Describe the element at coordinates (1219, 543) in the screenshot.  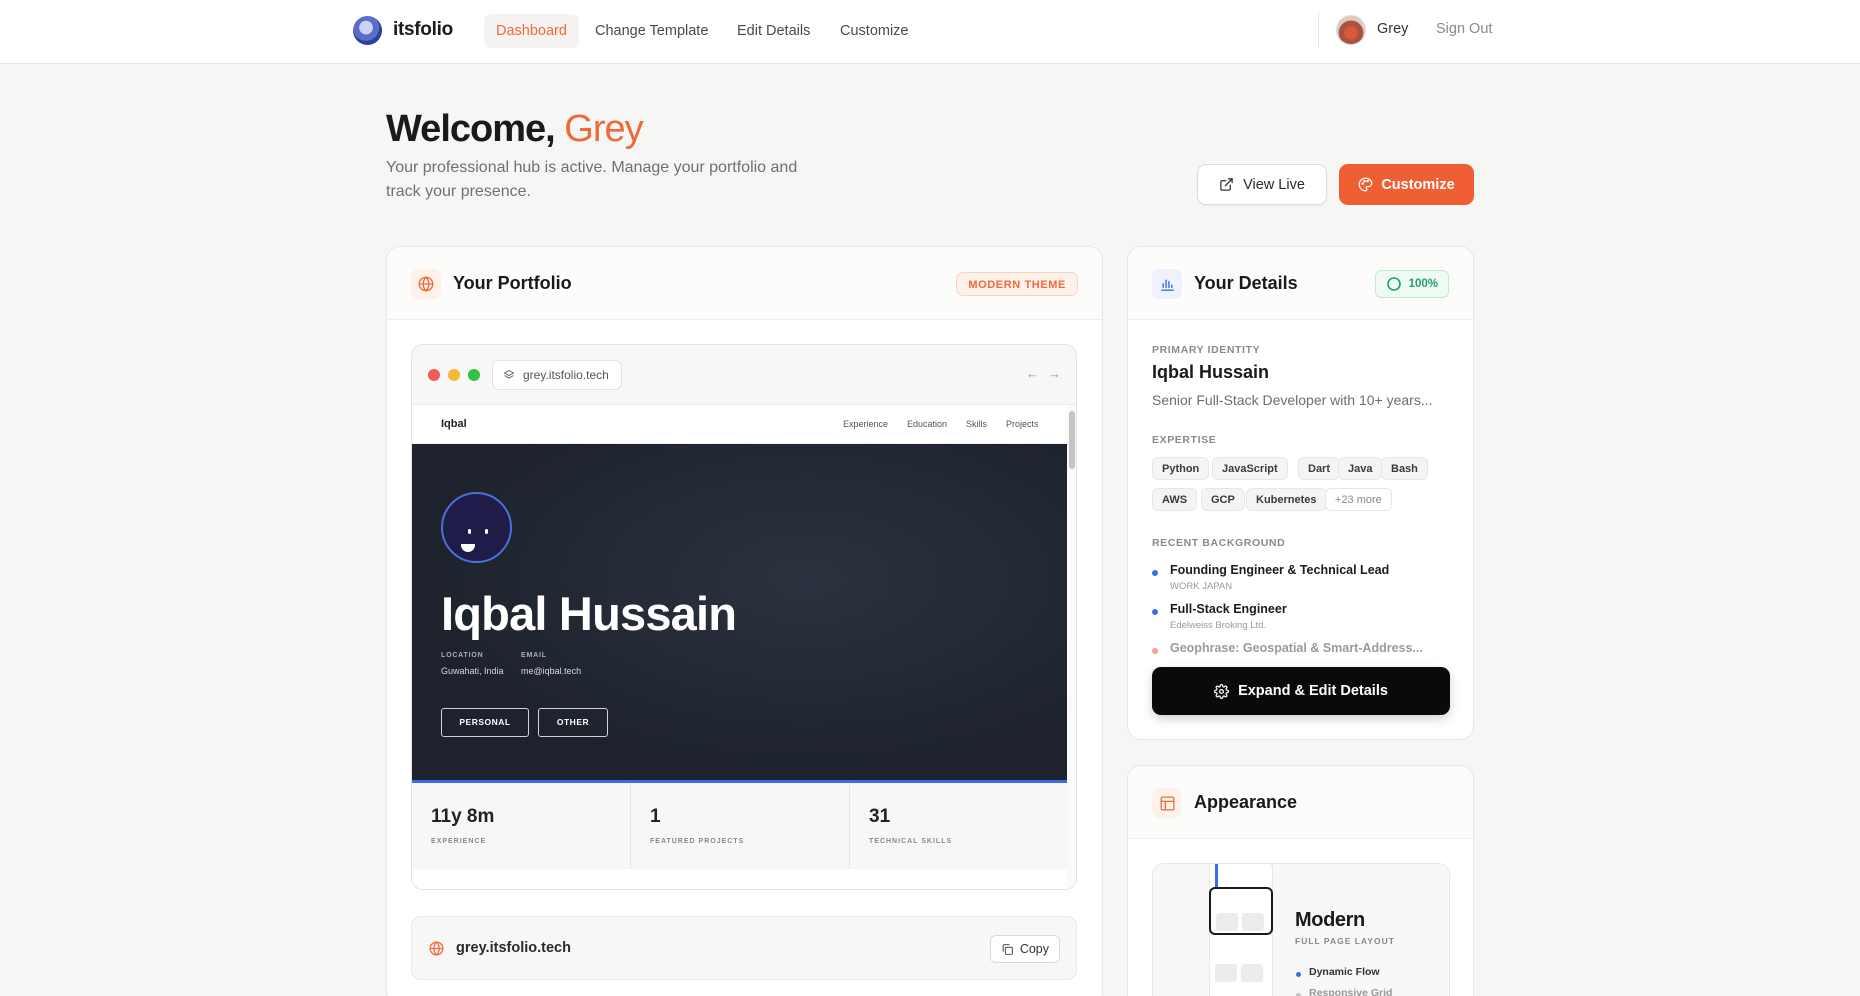
I see `background-label: RECENT BACKGROUND` at that location.